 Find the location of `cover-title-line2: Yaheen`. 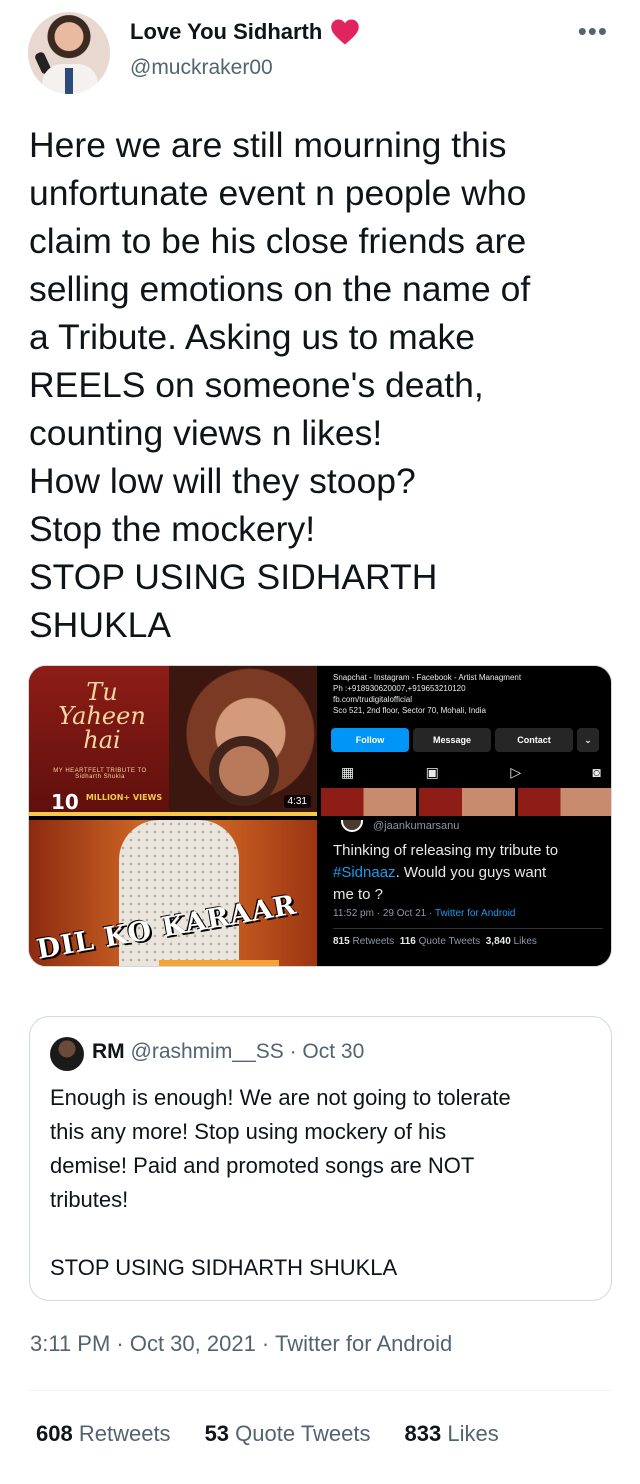

cover-title-line2: Yaheen is located at coordinates (102, 716).